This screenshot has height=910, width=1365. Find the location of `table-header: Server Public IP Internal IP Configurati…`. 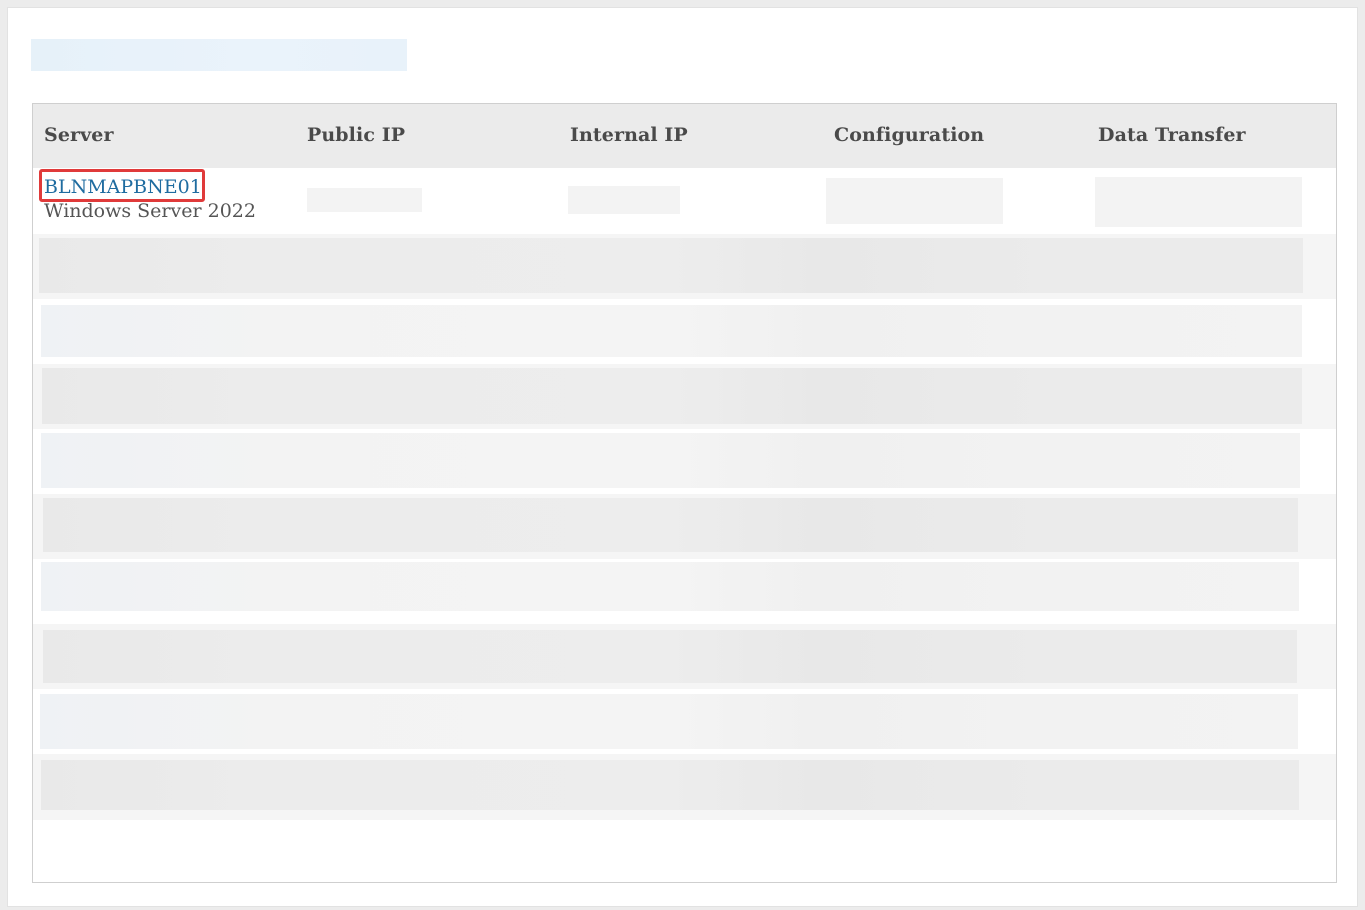

table-header: Server Public IP Internal IP Configurati… is located at coordinates (684, 136).